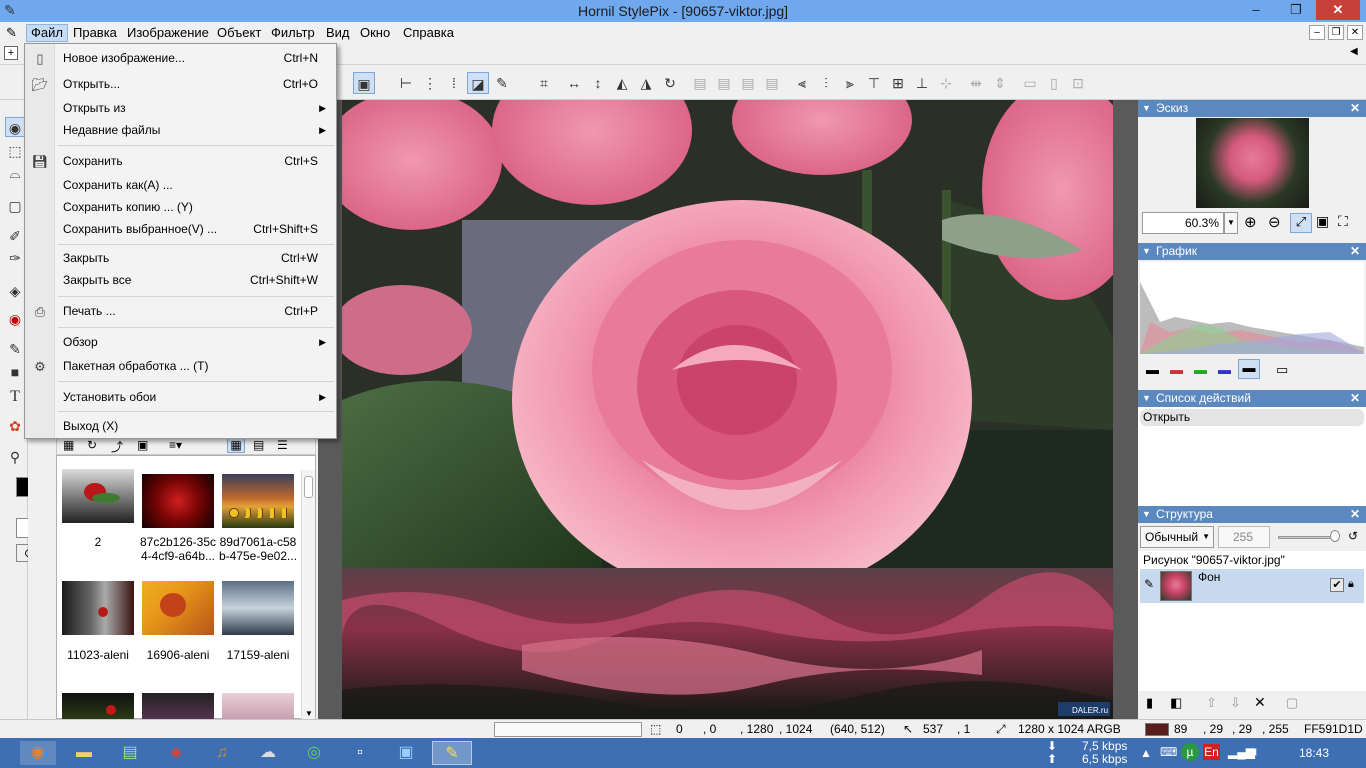 This screenshot has width=1366, height=768. Describe the element at coordinates (1335, 536) in the screenshot. I see `opacity-slider-thumb` at that location.